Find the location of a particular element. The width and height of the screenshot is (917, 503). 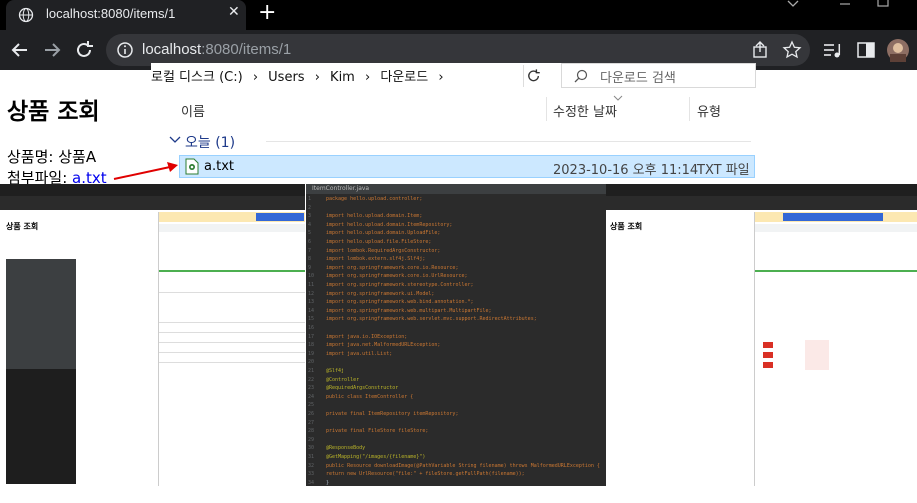

address-bar: localhost:8080/items/1 is located at coordinates (458, 50).